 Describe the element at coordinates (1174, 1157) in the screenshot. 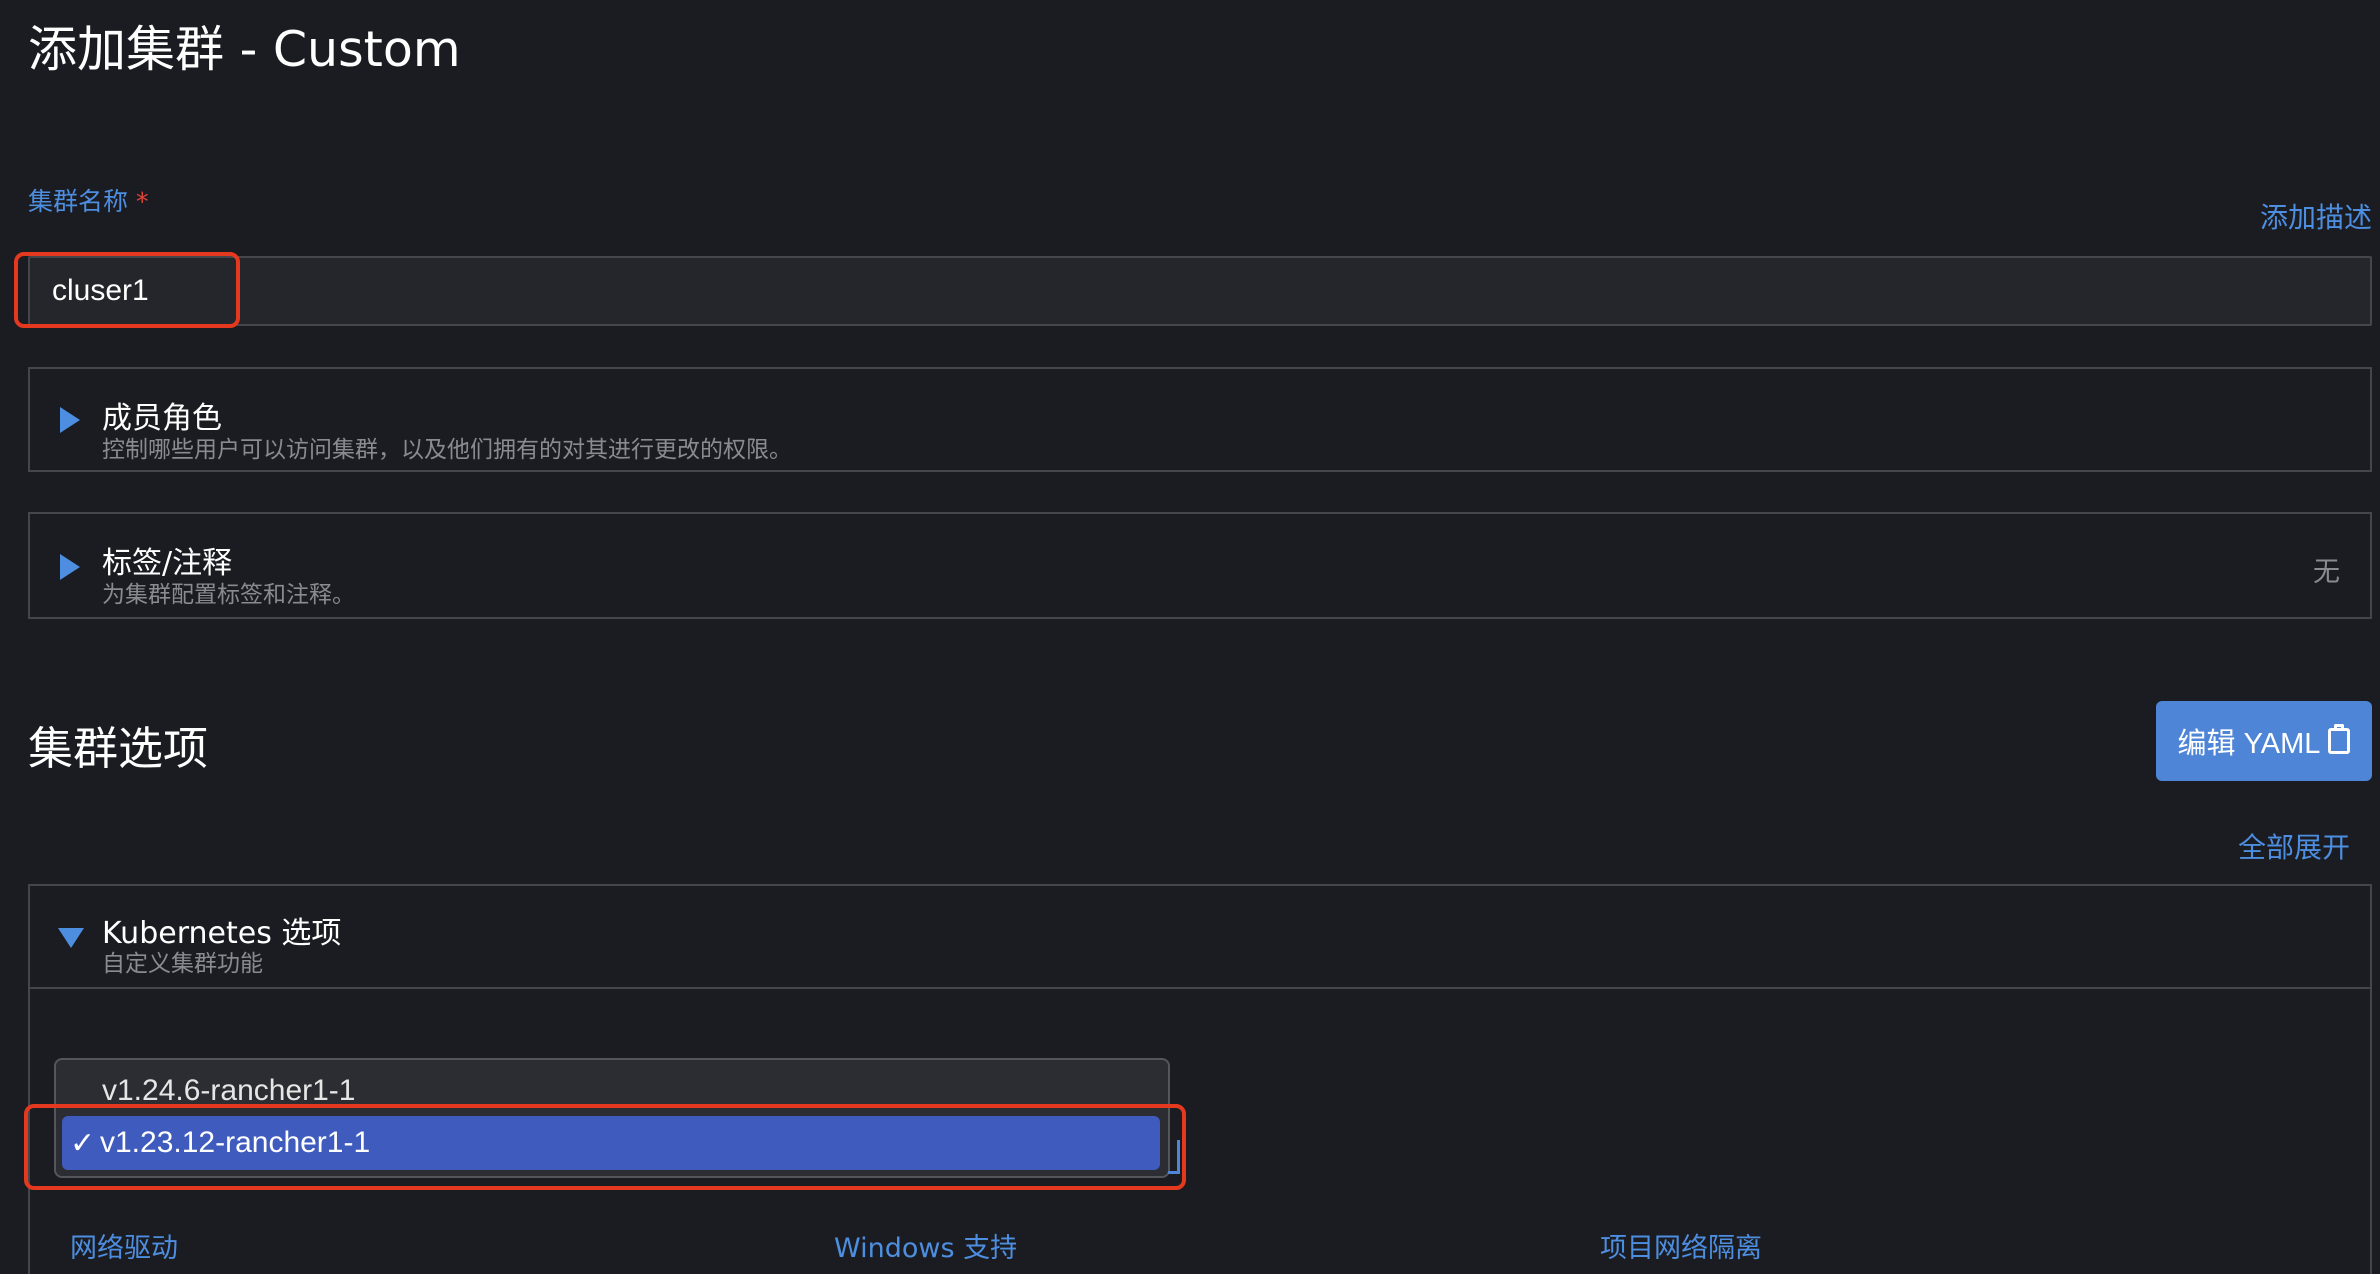

I see `select-focus-edge` at that location.